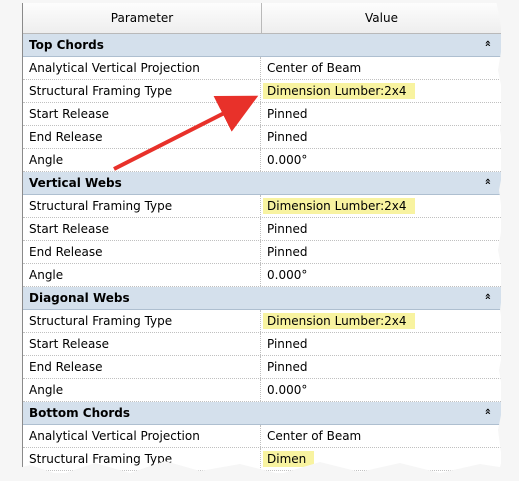  I want to click on torn-edge-right, so click(507, 240).